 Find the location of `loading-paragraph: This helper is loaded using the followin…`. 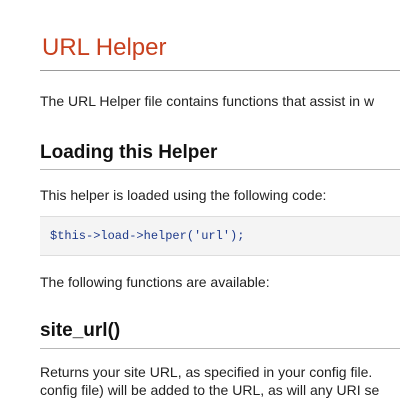

loading-paragraph: This helper is loaded using the followin… is located at coordinates (183, 195).